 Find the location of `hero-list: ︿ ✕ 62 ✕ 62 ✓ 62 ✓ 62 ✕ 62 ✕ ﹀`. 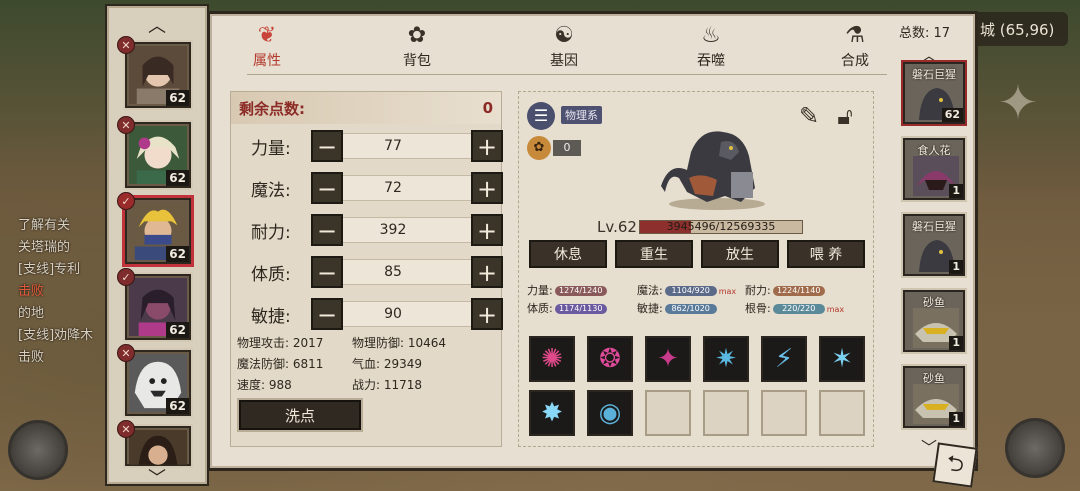

hero-list: ︿ ✕ 62 ✕ 62 ✓ 62 ✓ 62 ✕ 62 ✕ ﹀ is located at coordinates (157, 246).